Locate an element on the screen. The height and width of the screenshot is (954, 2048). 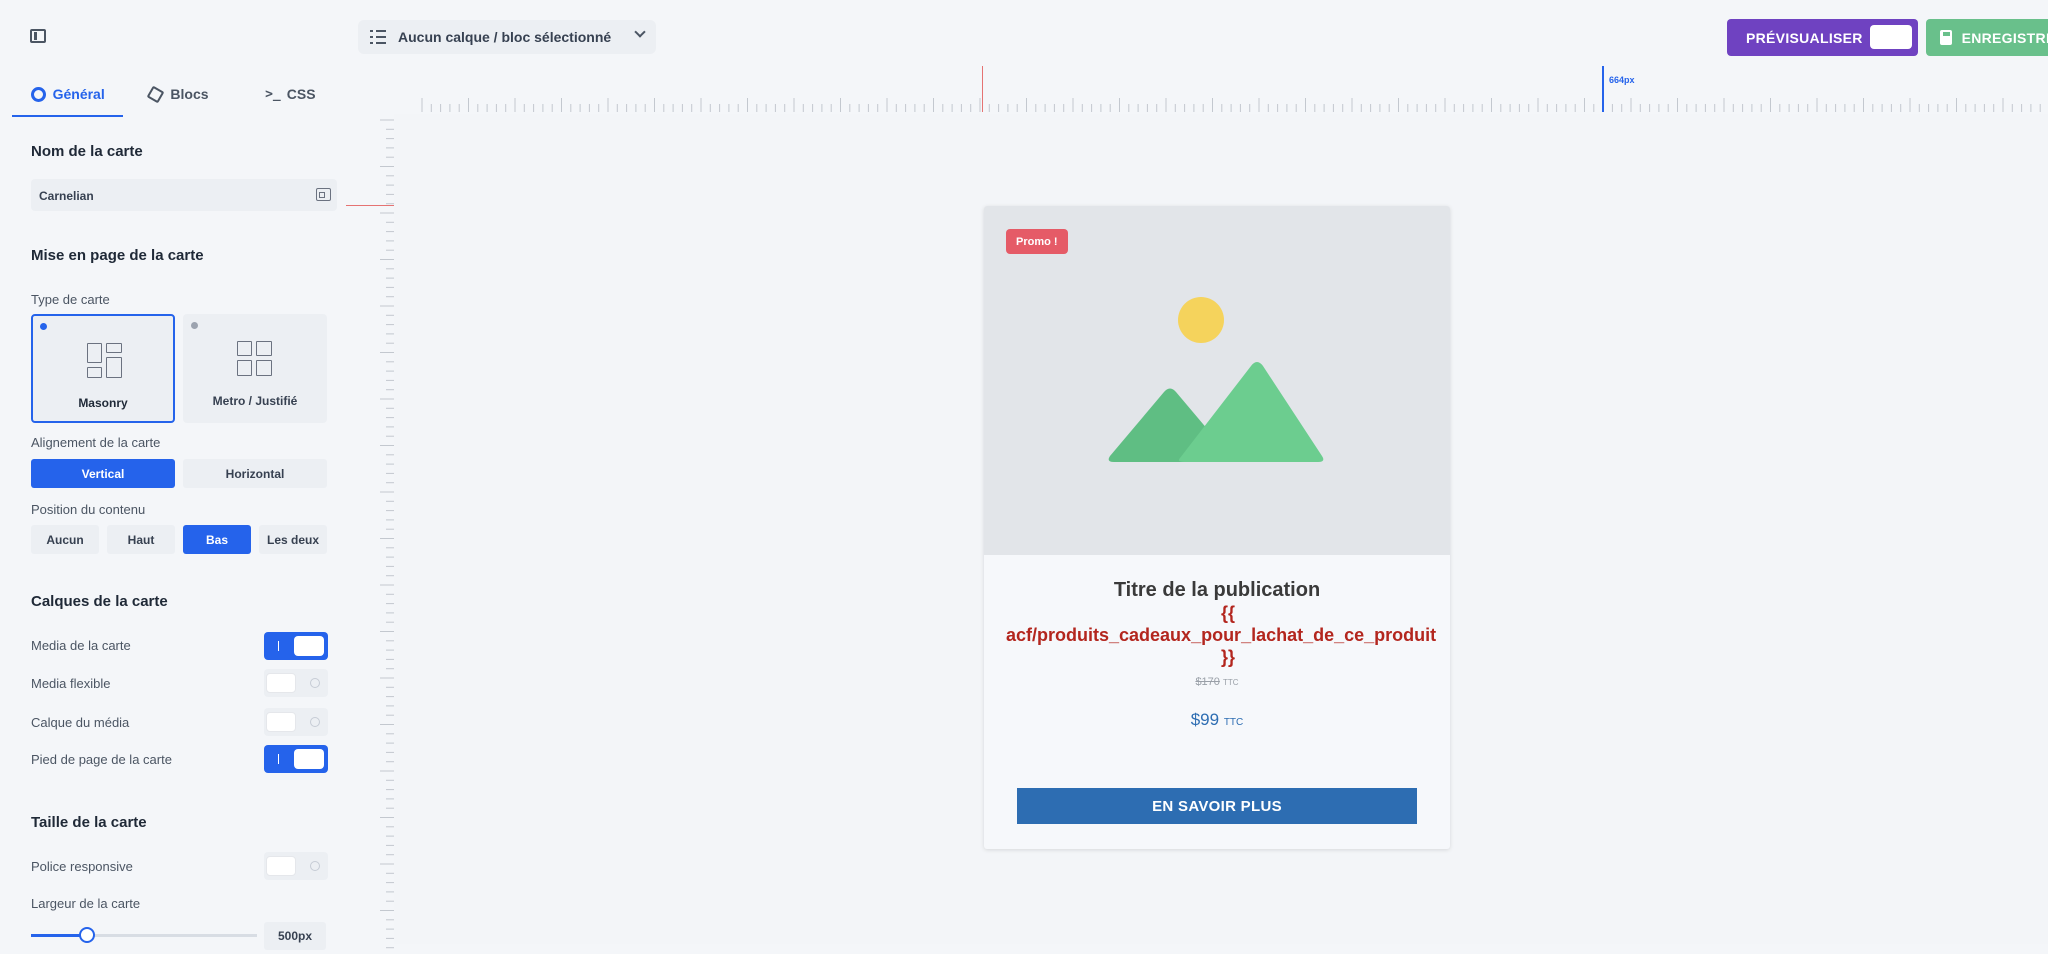
layer-media-overlay-toggle is located at coordinates (296, 722).